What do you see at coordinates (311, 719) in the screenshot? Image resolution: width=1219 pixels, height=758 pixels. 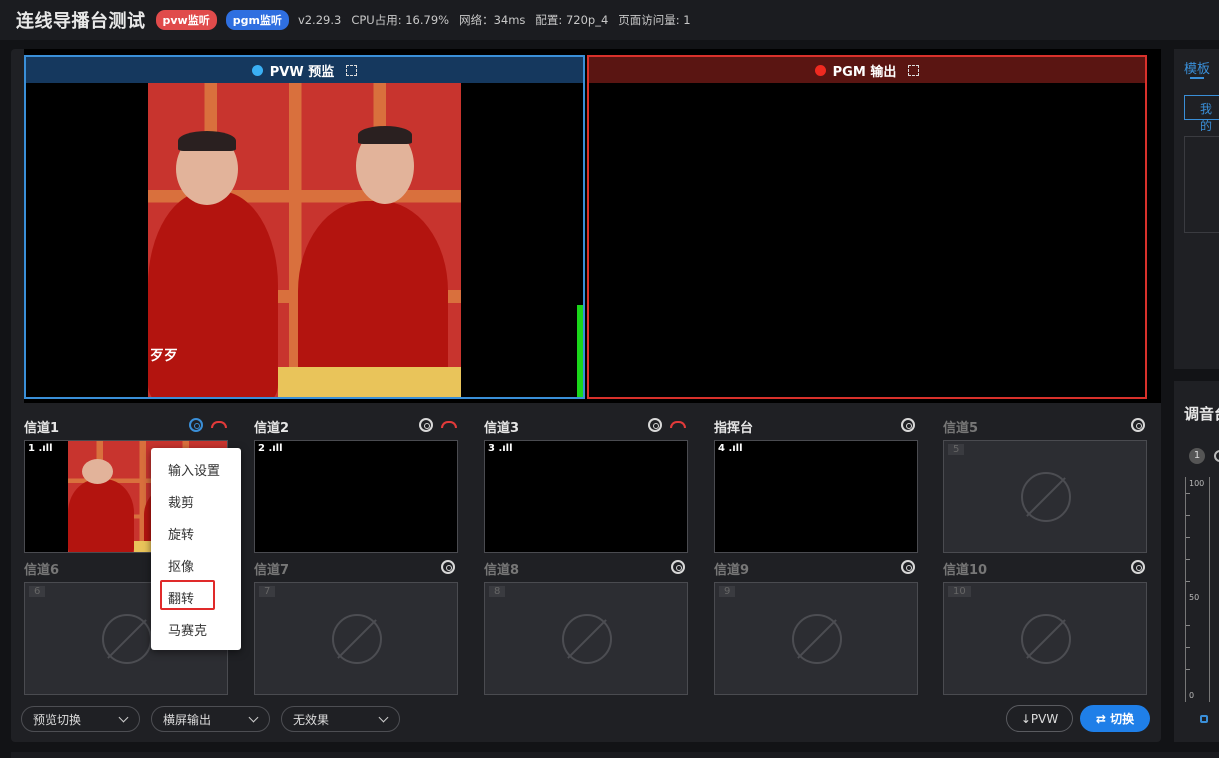 I see `dropdown-value: 无效果` at bounding box center [311, 719].